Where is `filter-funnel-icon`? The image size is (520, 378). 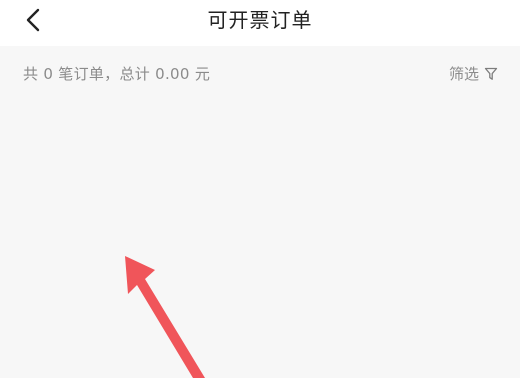
filter-funnel-icon is located at coordinates (491, 73).